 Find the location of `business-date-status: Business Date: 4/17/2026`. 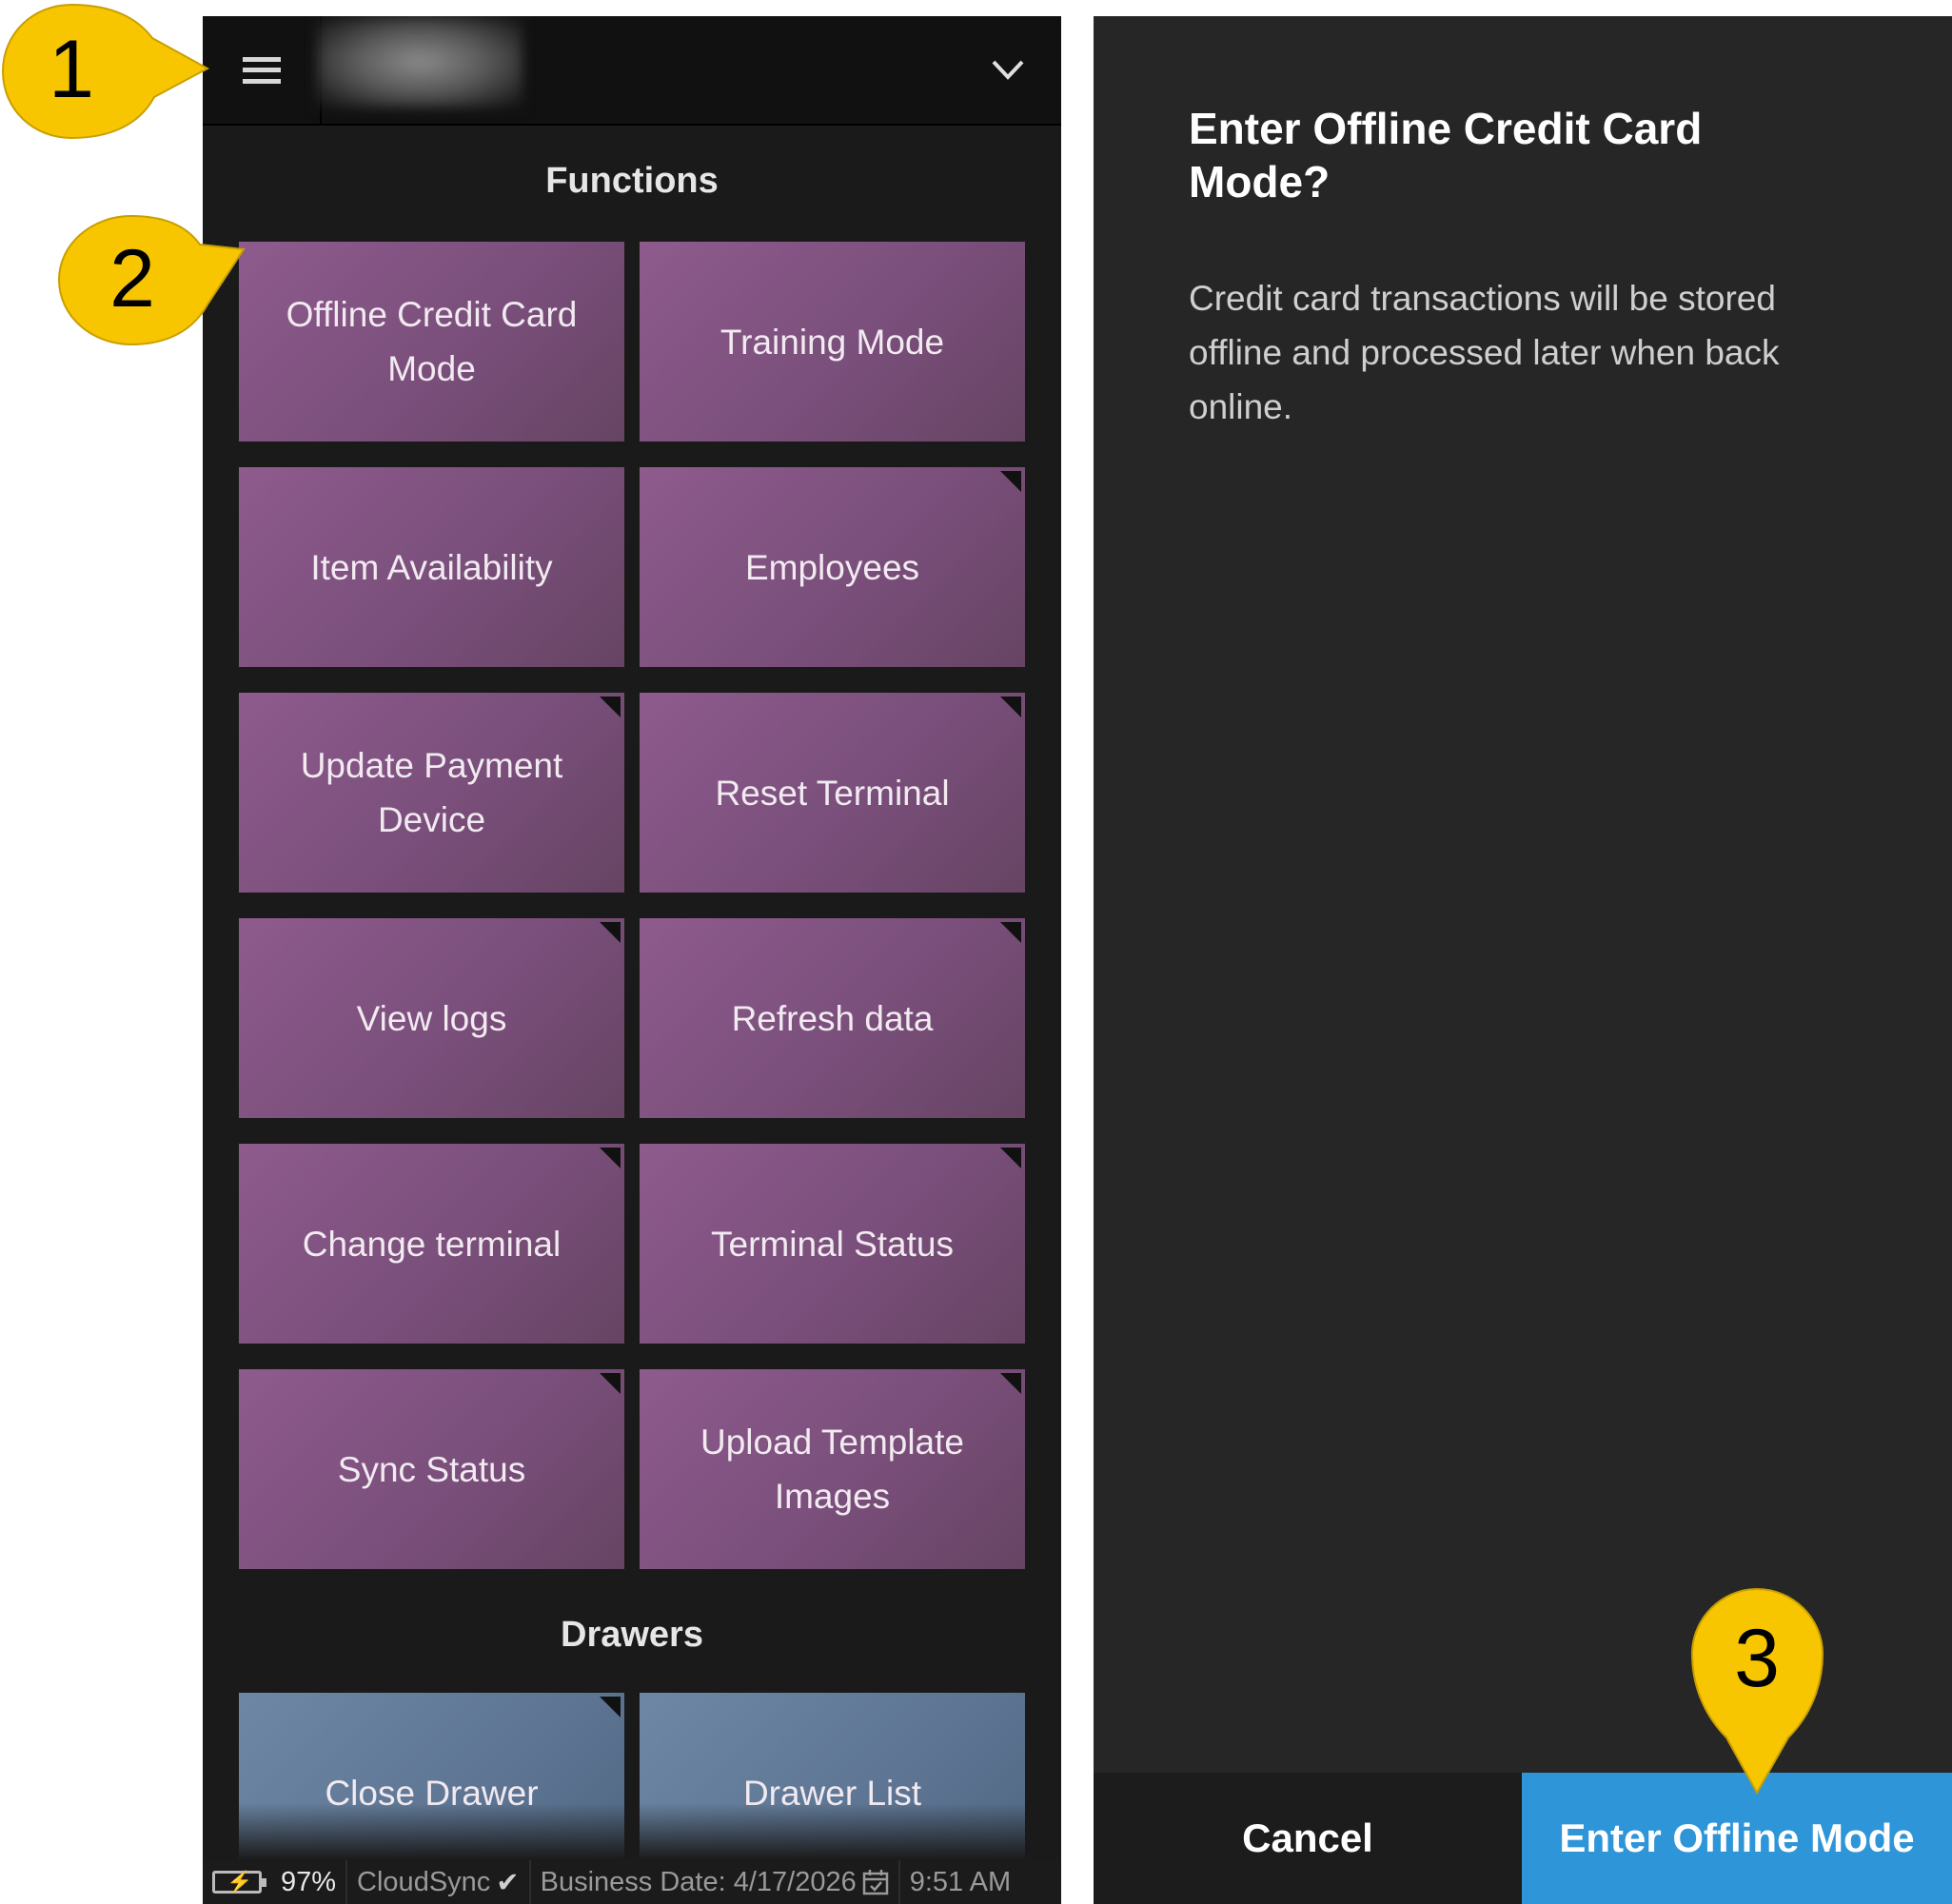

business-date-status: Business Date: 4/17/2026 is located at coordinates (715, 1882).